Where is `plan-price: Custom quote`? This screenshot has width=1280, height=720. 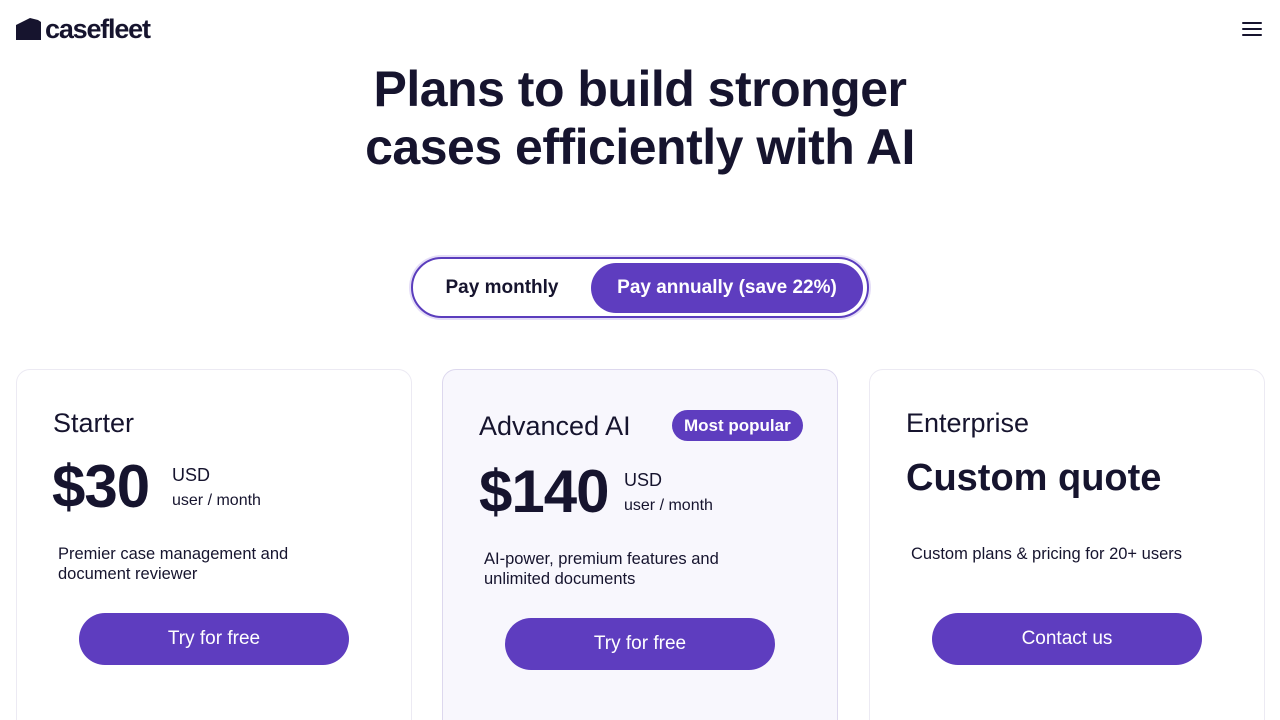
plan-price: Custom quote is located at coordinates (1034, 478).